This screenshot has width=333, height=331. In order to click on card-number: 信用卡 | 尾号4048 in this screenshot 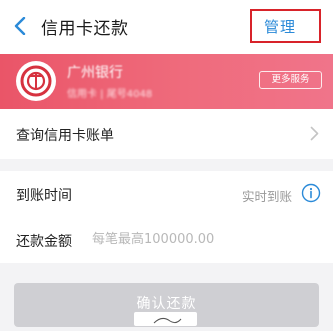, I will do `click(110, 94)`.